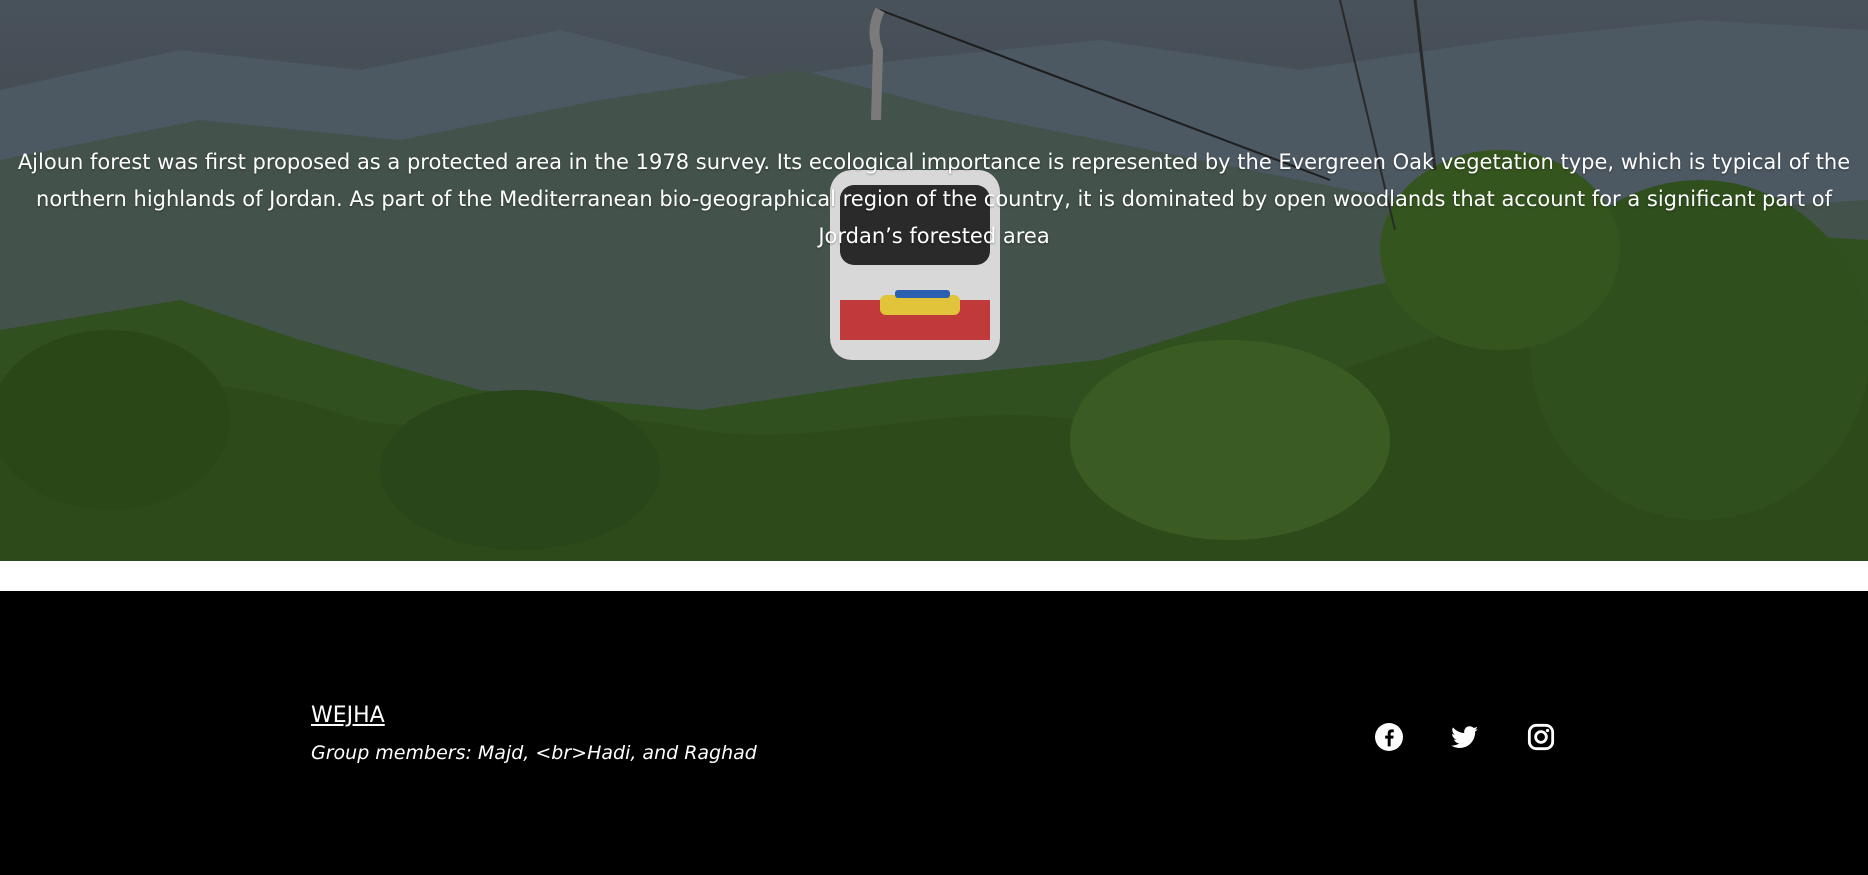 This screenshot has height=875, width=1868. I want to click on facebook-icon, so click(1389, 737).